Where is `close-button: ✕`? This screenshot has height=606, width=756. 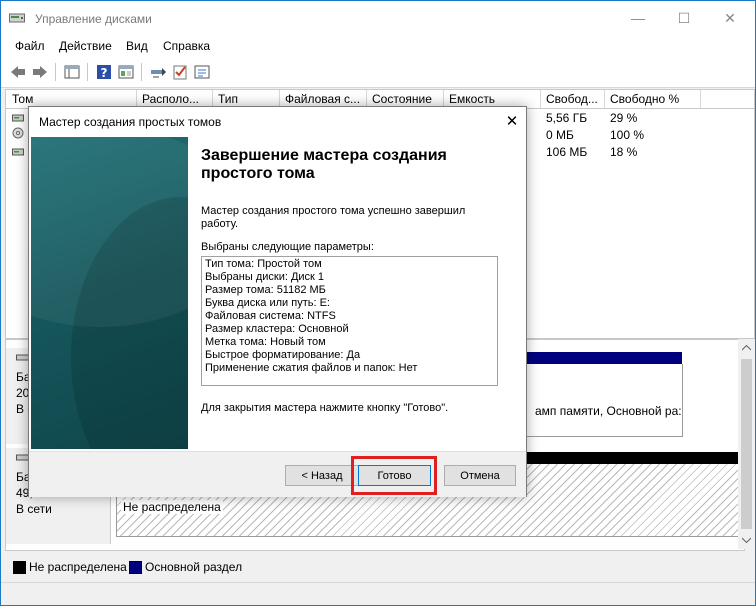 close-button: ✕ is located at coordinates (730, 18).